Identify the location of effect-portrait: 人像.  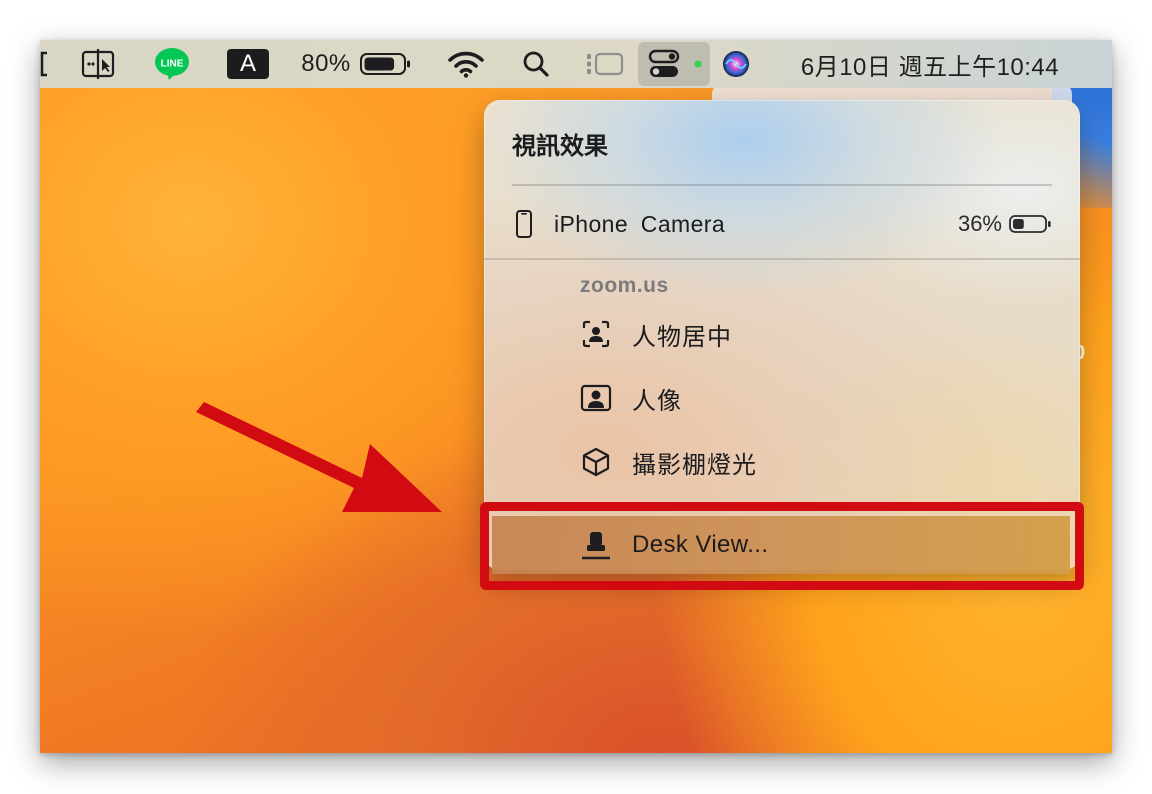
(631, 398).